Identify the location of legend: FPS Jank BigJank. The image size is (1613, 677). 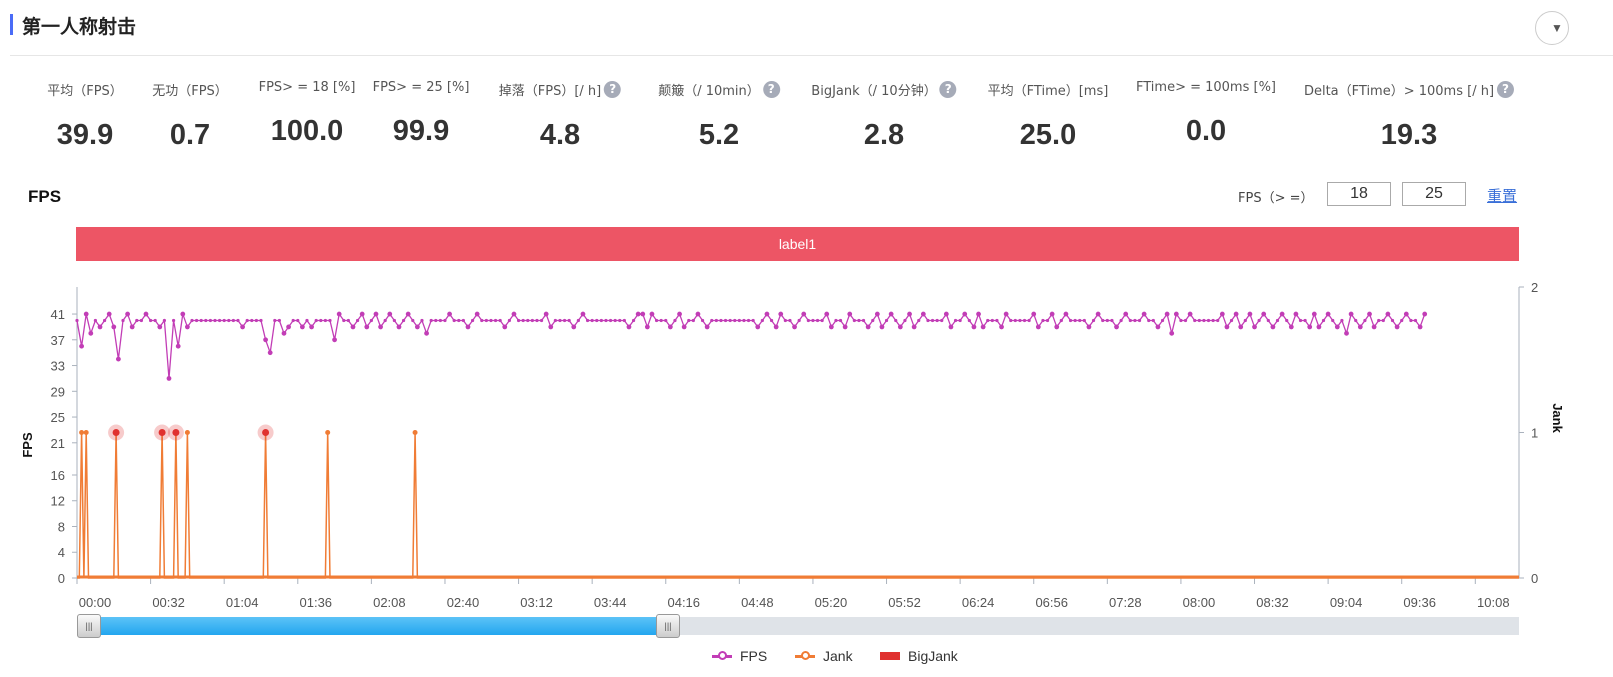
(806, 661).